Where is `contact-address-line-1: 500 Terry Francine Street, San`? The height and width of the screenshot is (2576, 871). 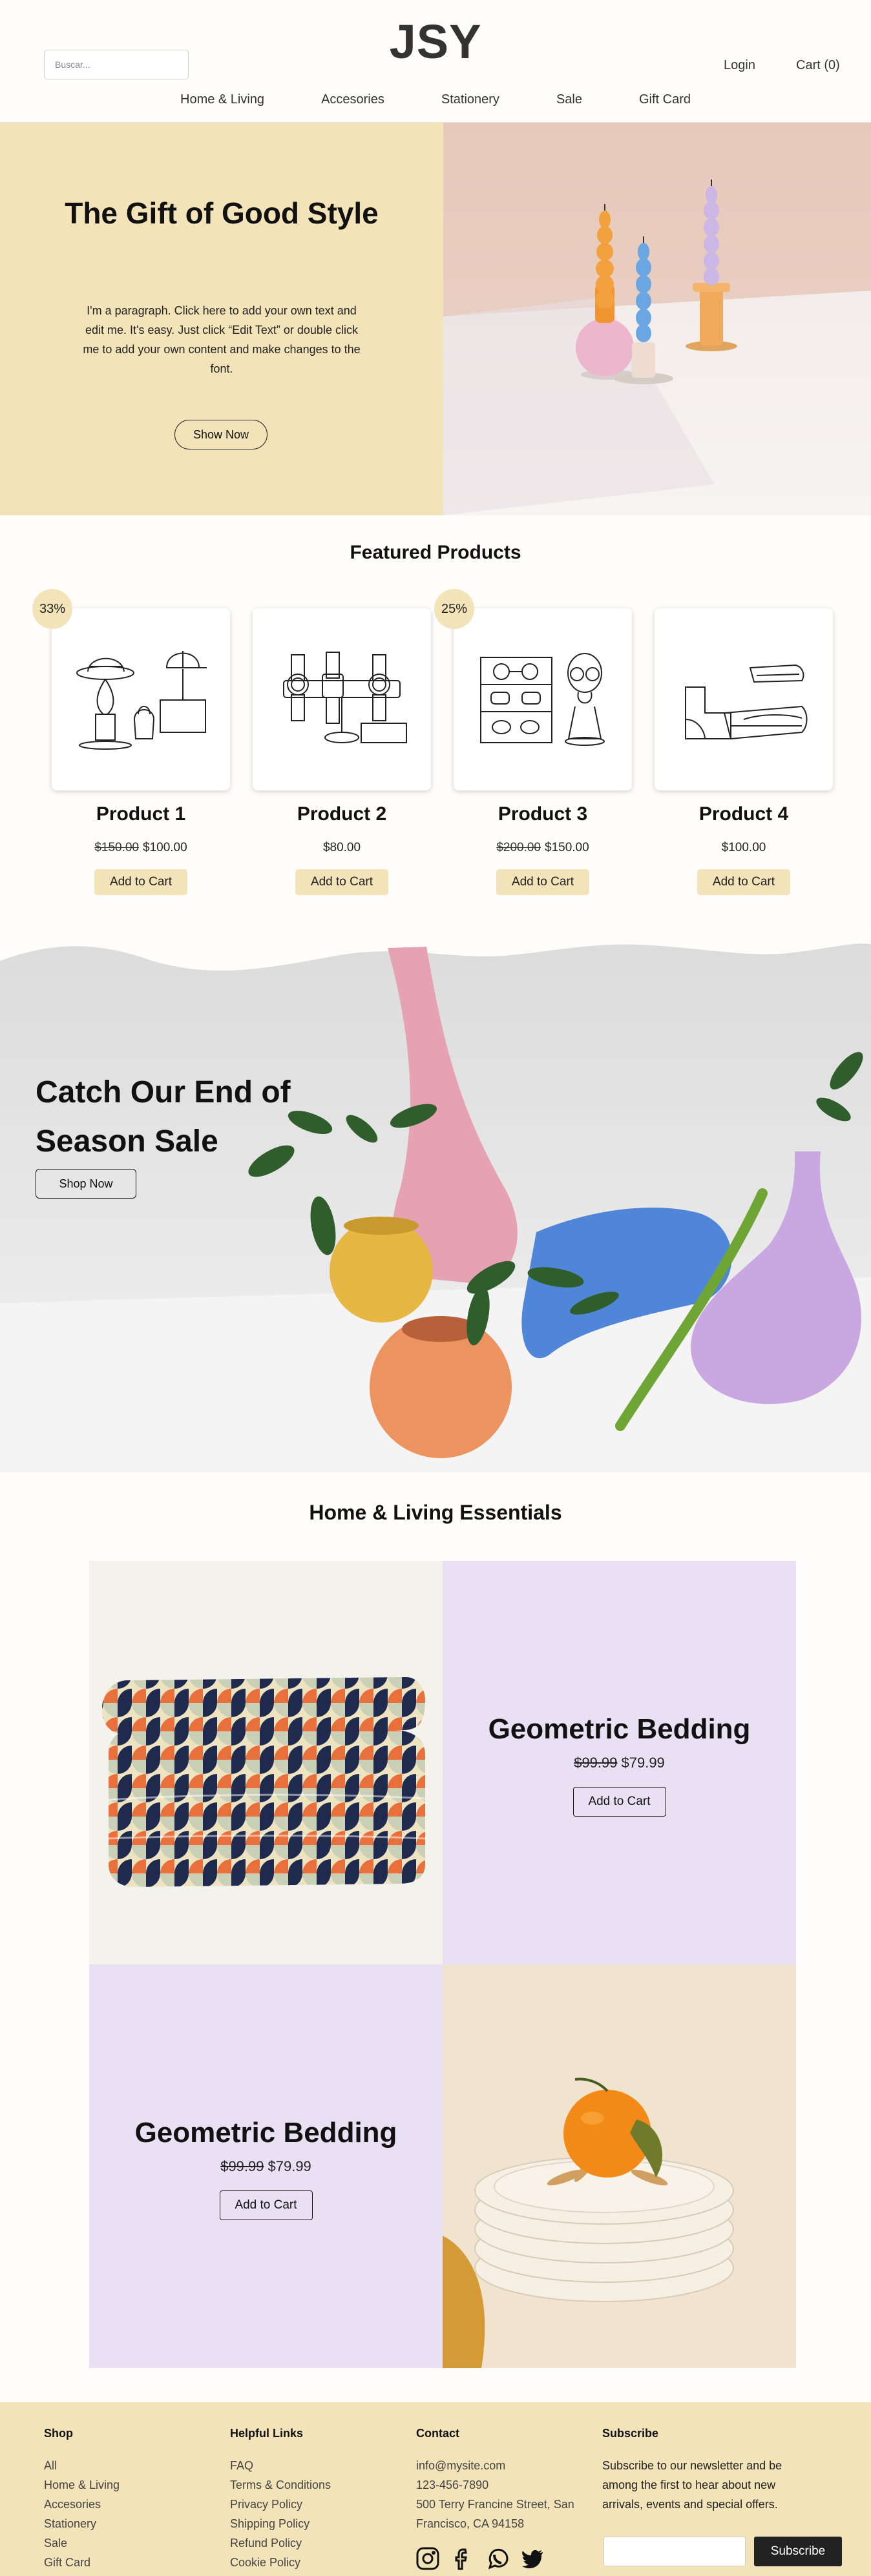 contact-address-line-1: 500 Terry Francine Street, San is located at coordinates (495, 2504).